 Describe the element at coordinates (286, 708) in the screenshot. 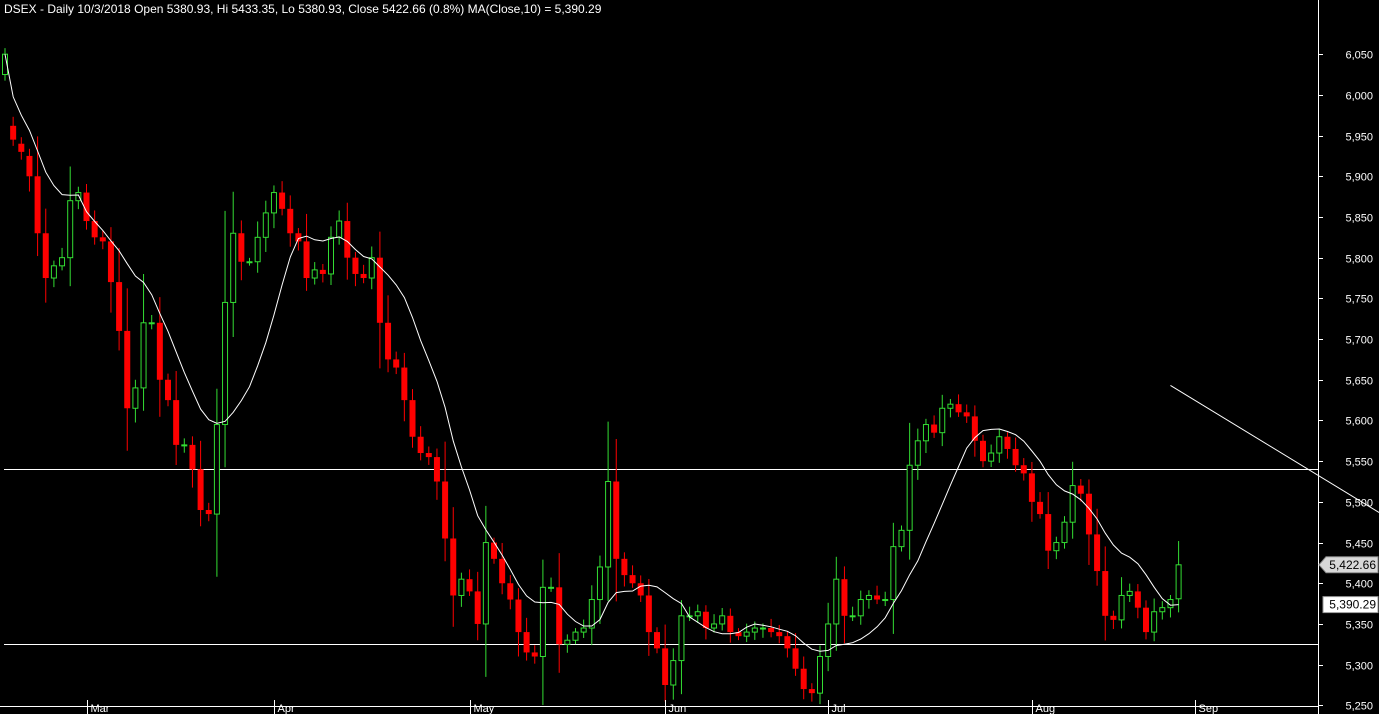

I see `x-tick-label: Apr` at that location.